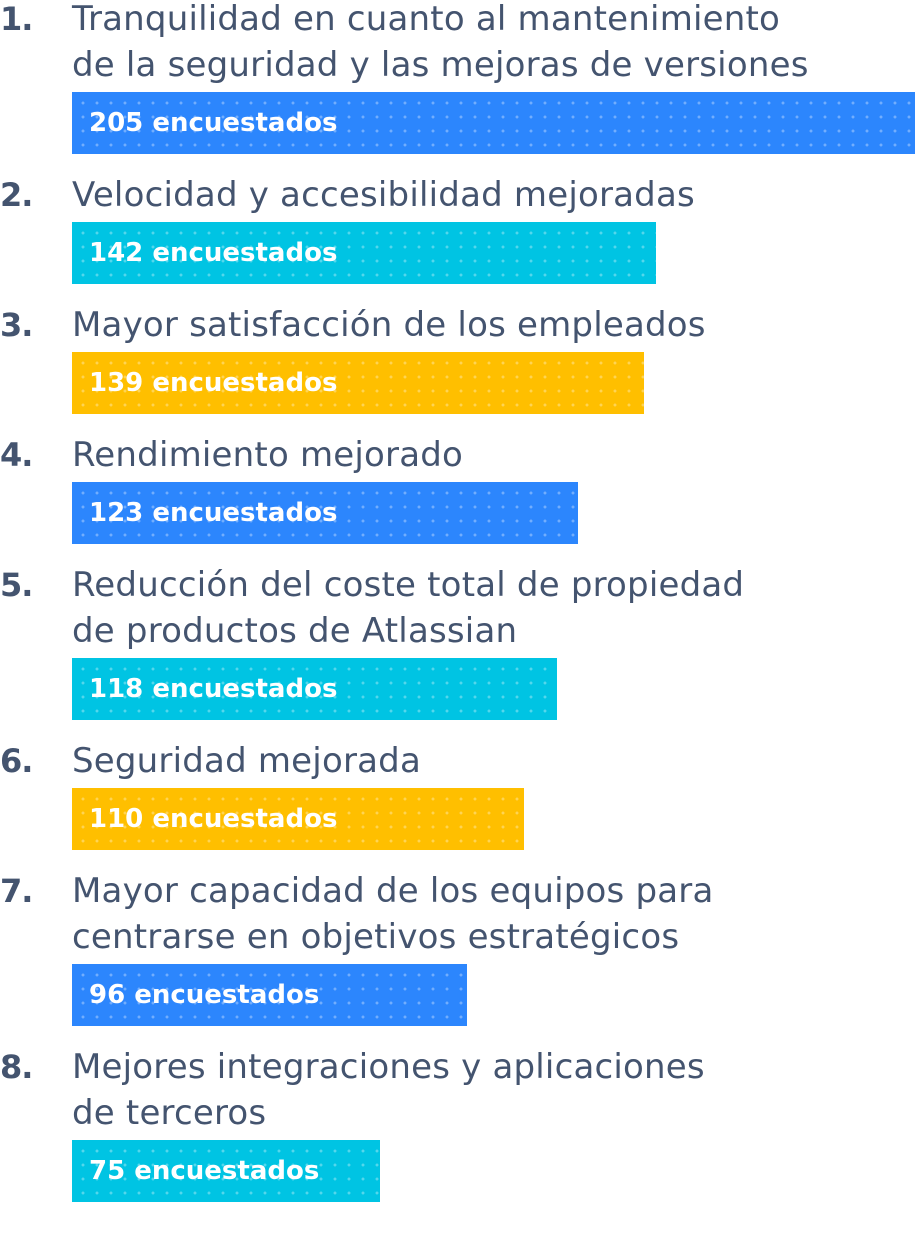 Image resolution: width=915 pixels, height=1260 pixels. Describe the element at coordinates (213, 819) in the screenshot. I see `bar-value-label: 110 encuestados` at that location.